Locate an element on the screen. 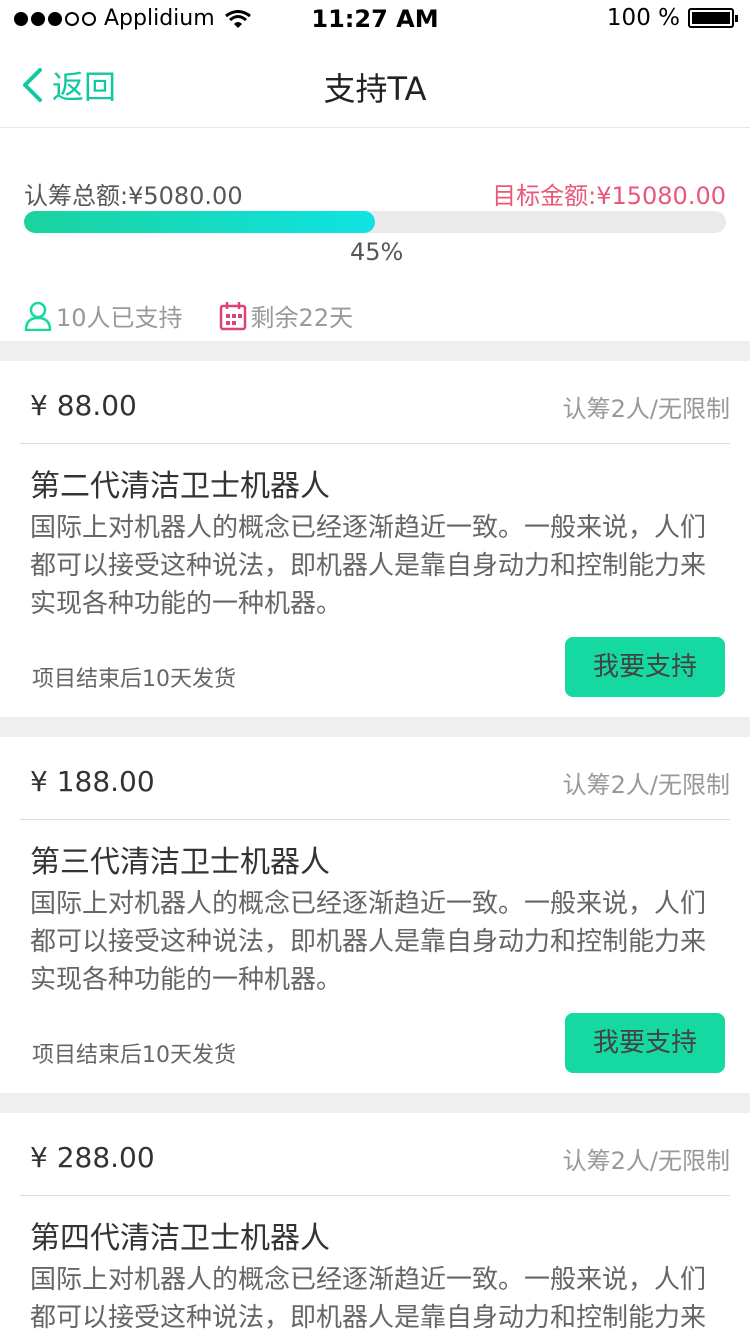 The height and width of the screenshot is (1334, 750). battery-icon is located at coordinates (713, 18).